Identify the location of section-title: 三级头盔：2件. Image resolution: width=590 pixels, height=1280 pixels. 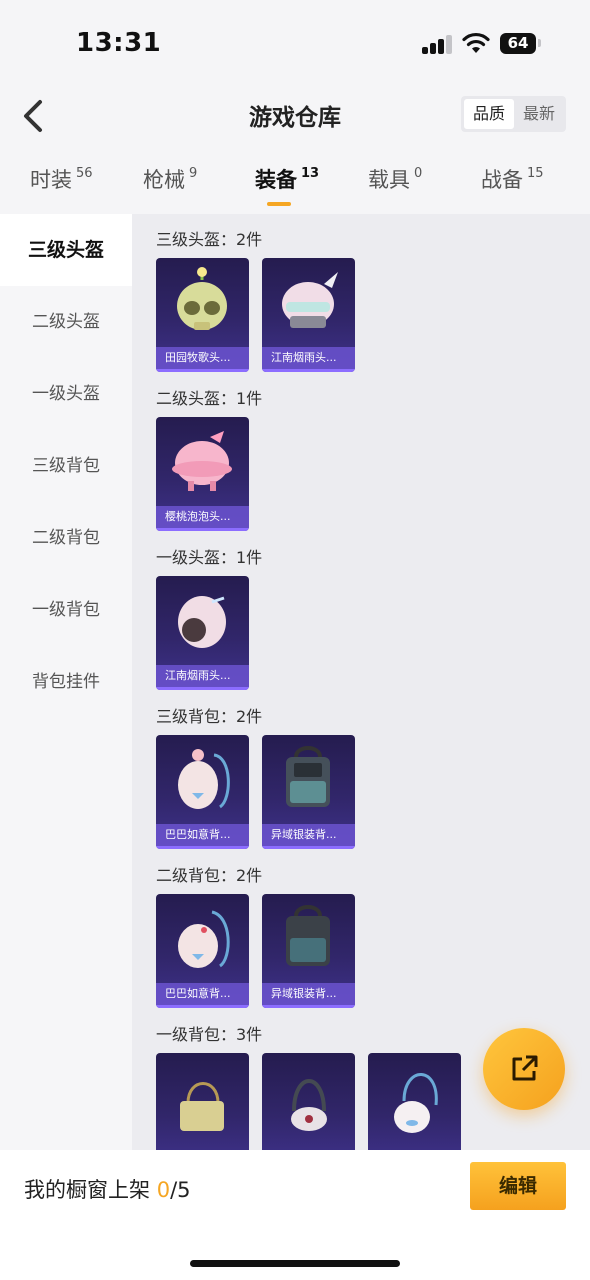
(209, 239).